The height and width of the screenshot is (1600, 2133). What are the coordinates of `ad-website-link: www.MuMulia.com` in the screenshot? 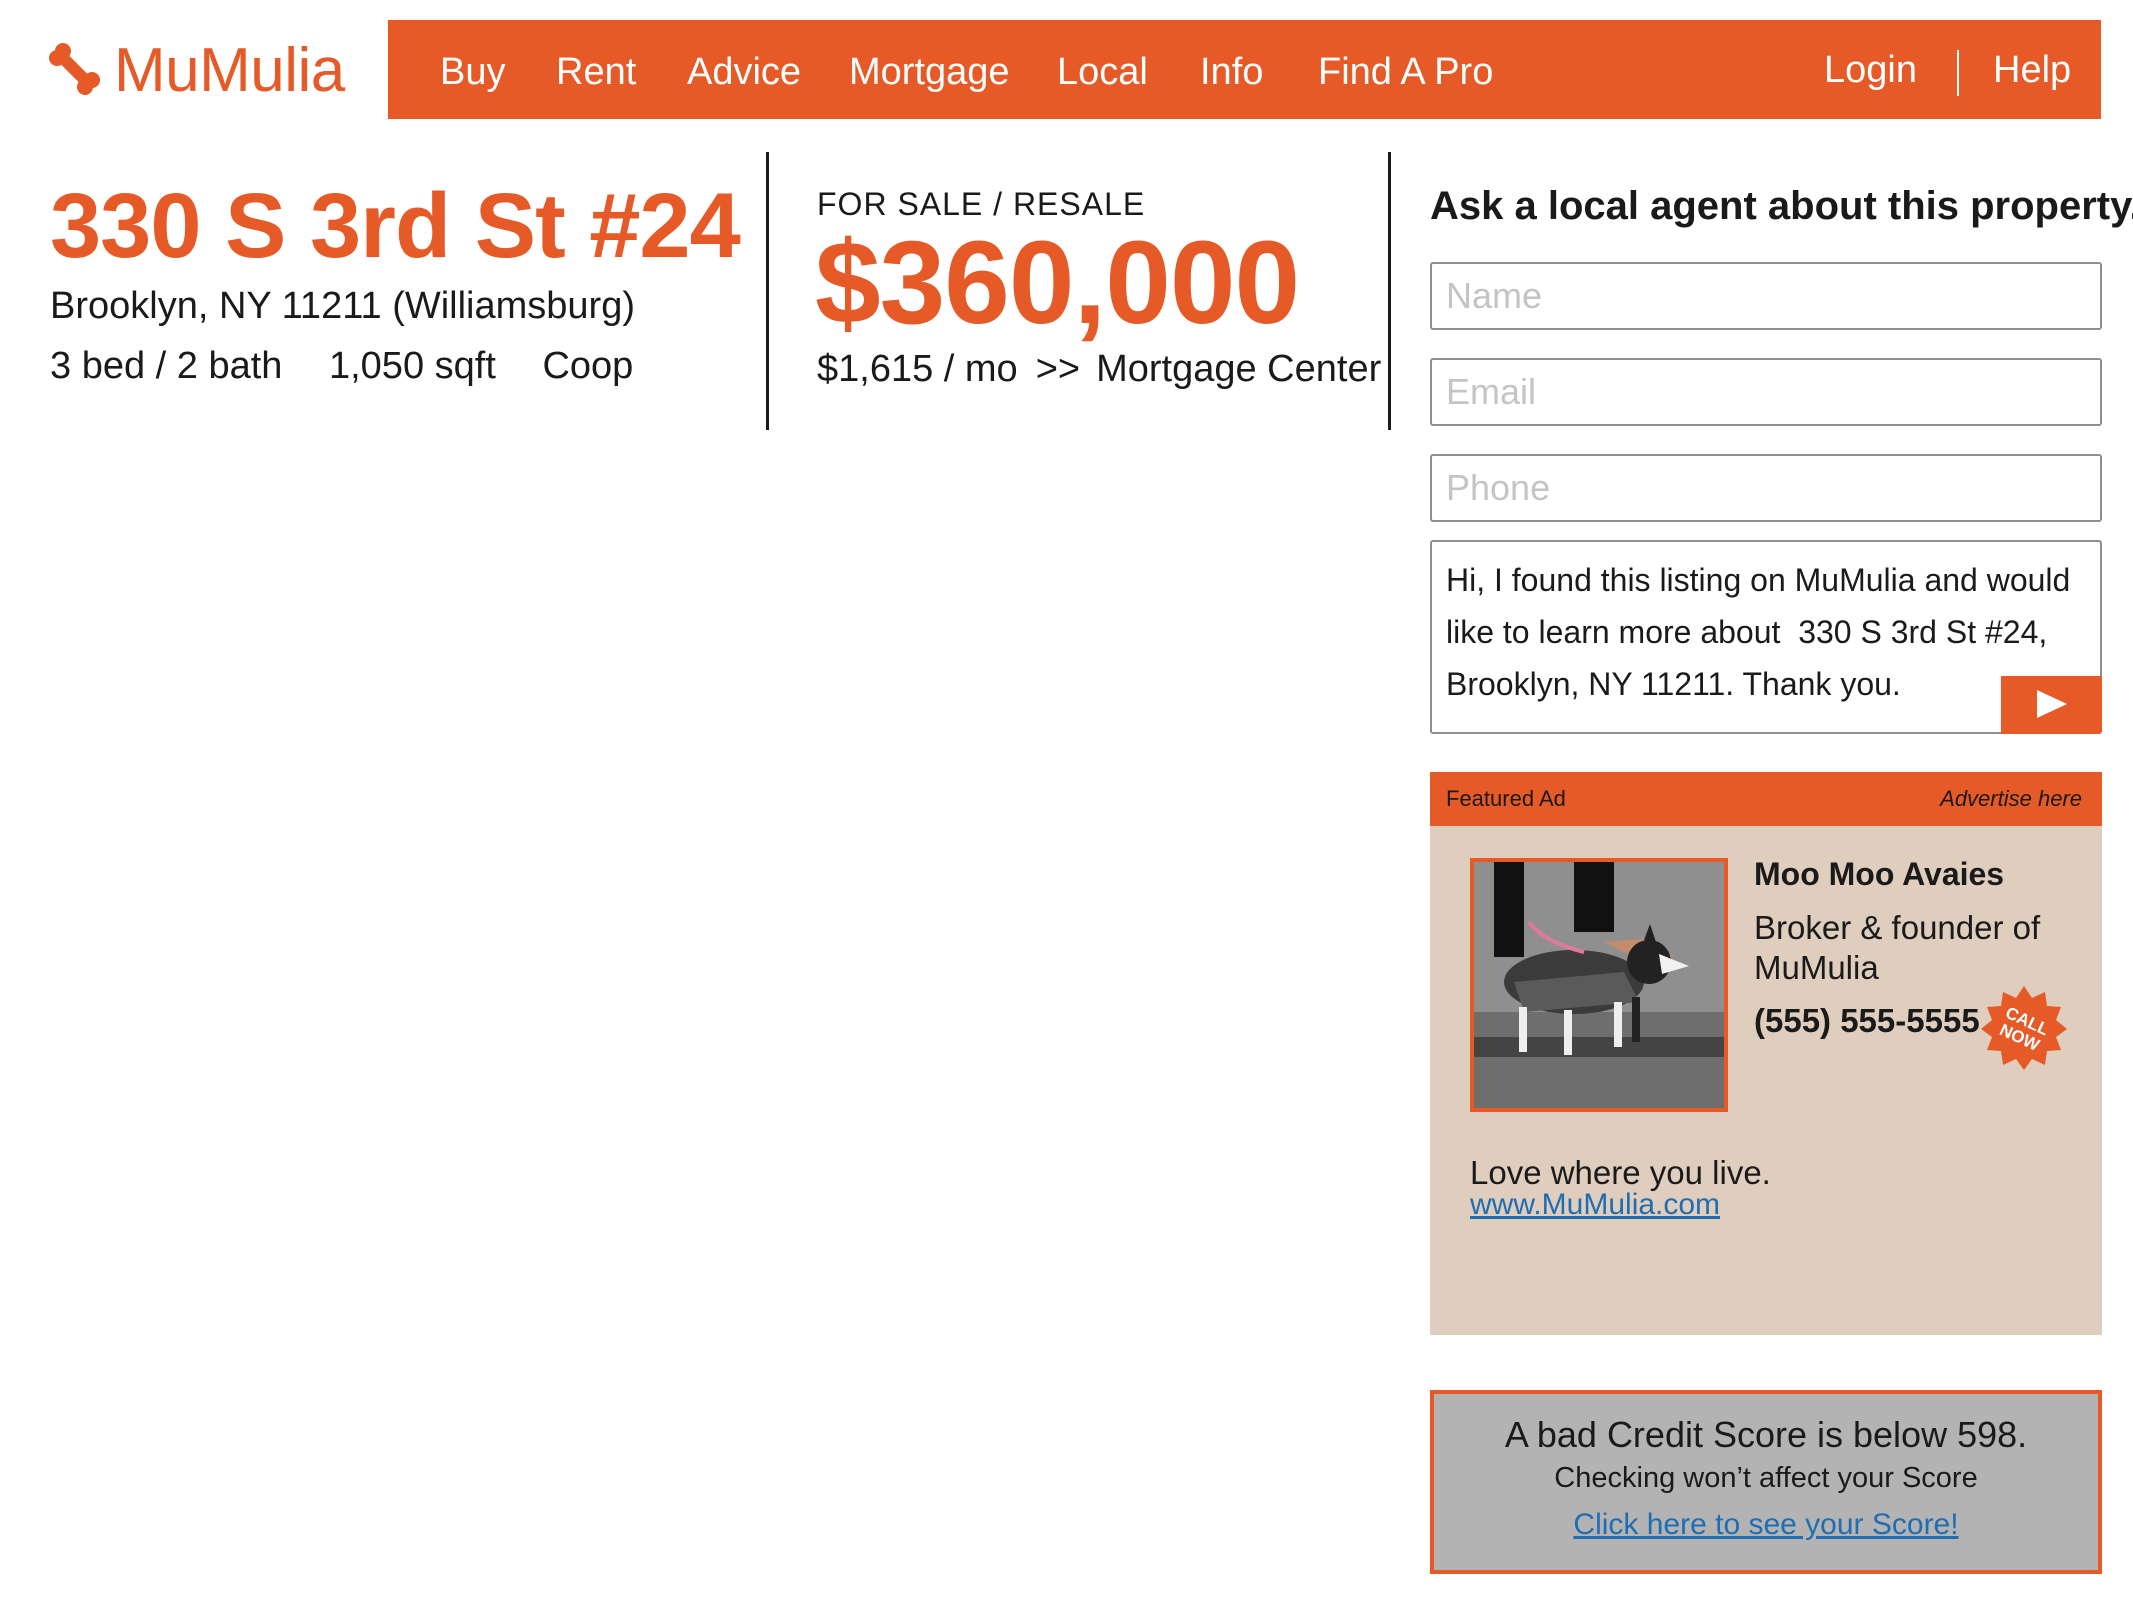 It's located at (1595, 1205).